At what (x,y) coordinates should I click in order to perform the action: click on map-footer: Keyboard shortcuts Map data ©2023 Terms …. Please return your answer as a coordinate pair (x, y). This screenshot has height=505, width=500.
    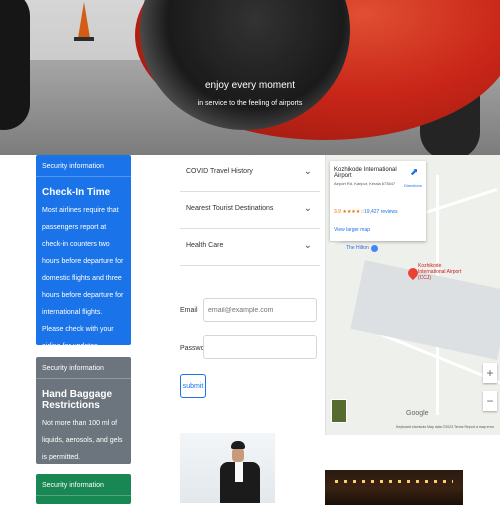
    Looking at the image, I should click on (445, 427).